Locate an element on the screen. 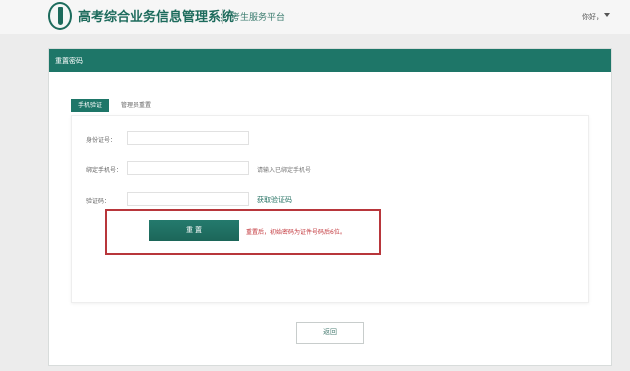 The width and height of the screenshot is (630, 371). back-button: 返回 is located at coordinates (330, 333).